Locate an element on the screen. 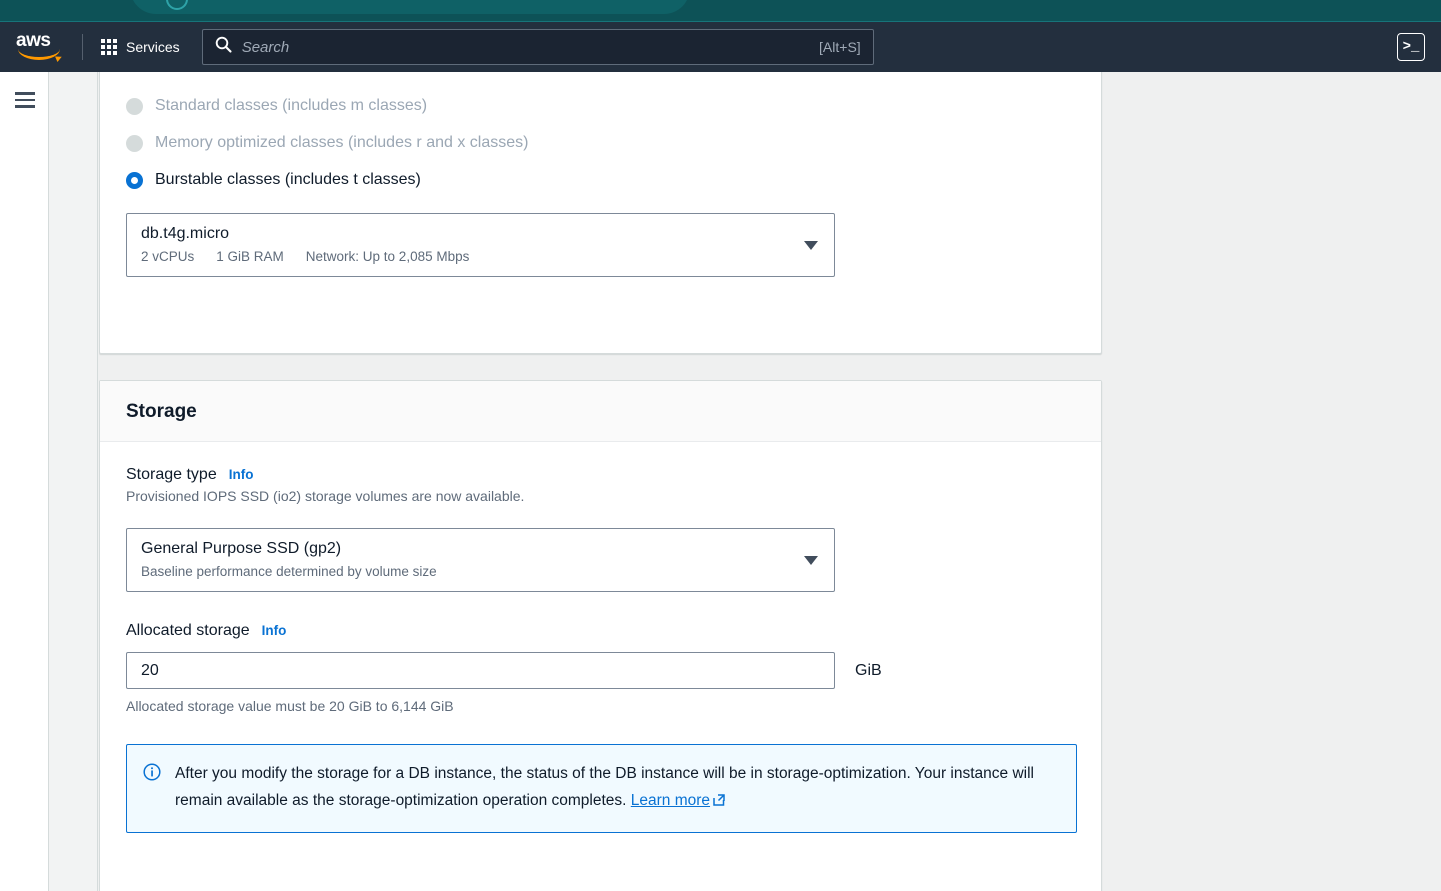  aws-logo: aws is located at coordinates (40, 47).